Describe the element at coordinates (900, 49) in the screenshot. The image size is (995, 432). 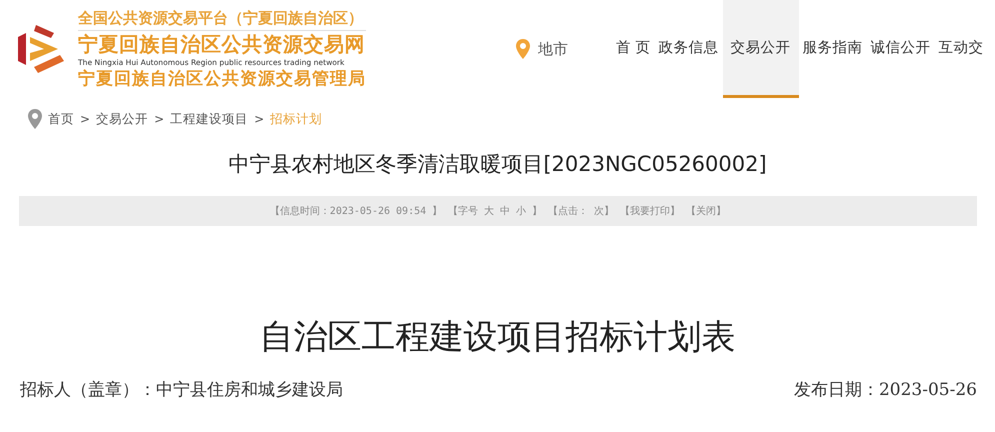
I see `nav-tab: 诚信公开` at that location.